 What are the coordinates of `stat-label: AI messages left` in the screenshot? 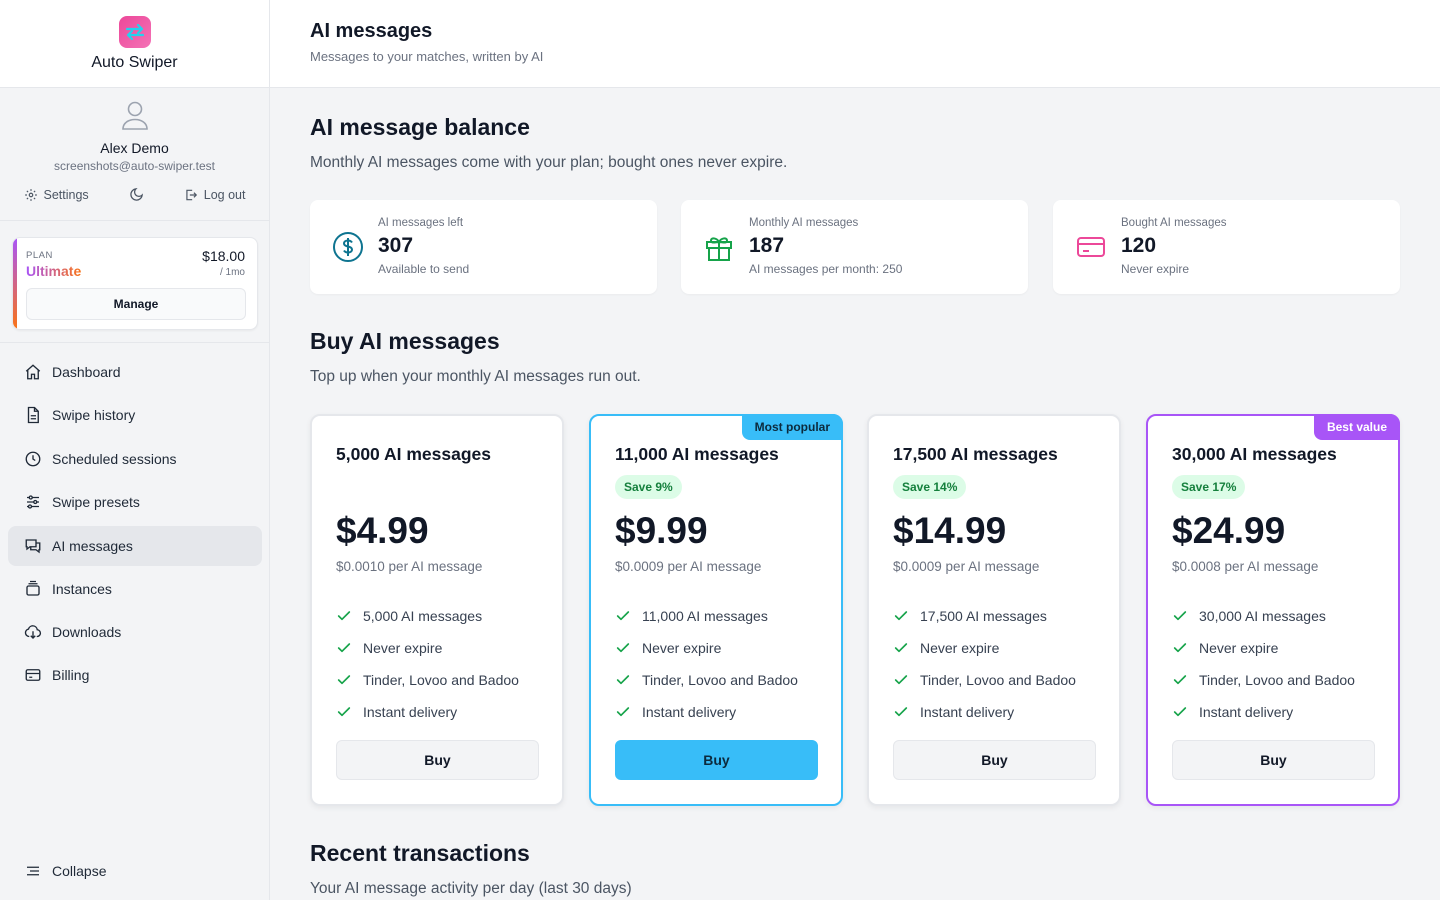 It's located at (421, 223).